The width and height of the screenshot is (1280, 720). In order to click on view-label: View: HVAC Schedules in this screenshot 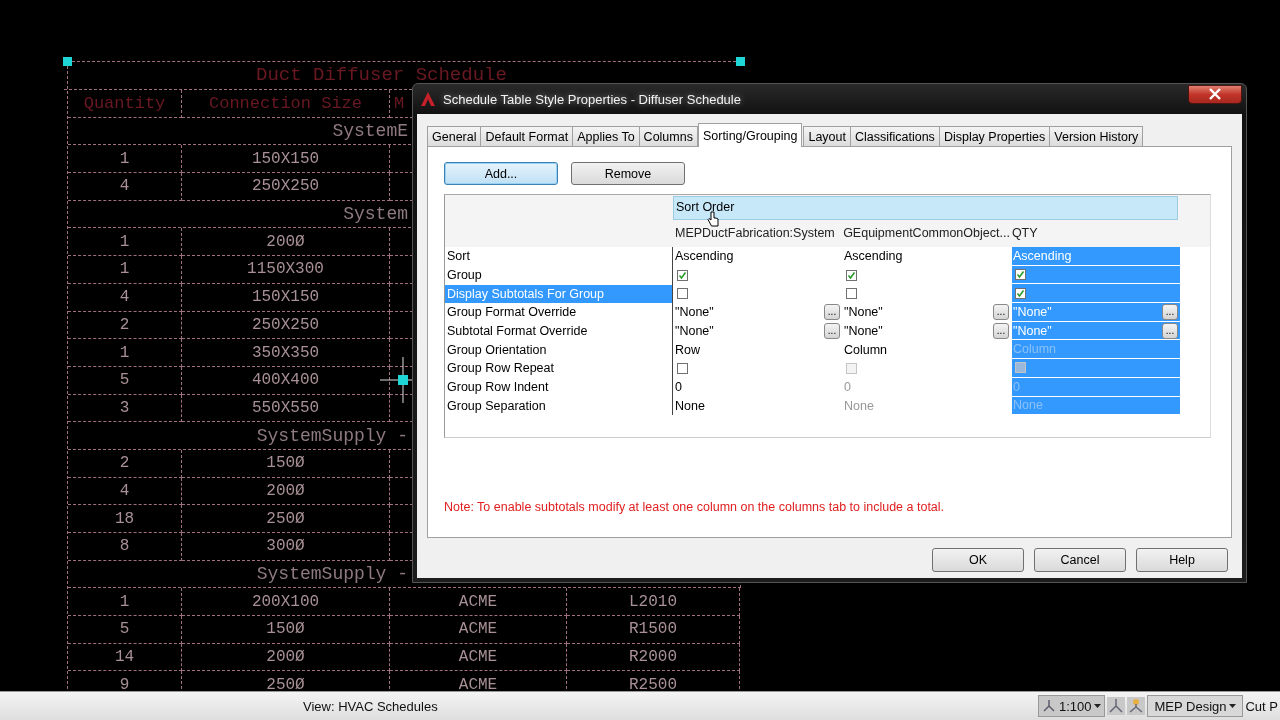, I will do `click(370, 706)`.